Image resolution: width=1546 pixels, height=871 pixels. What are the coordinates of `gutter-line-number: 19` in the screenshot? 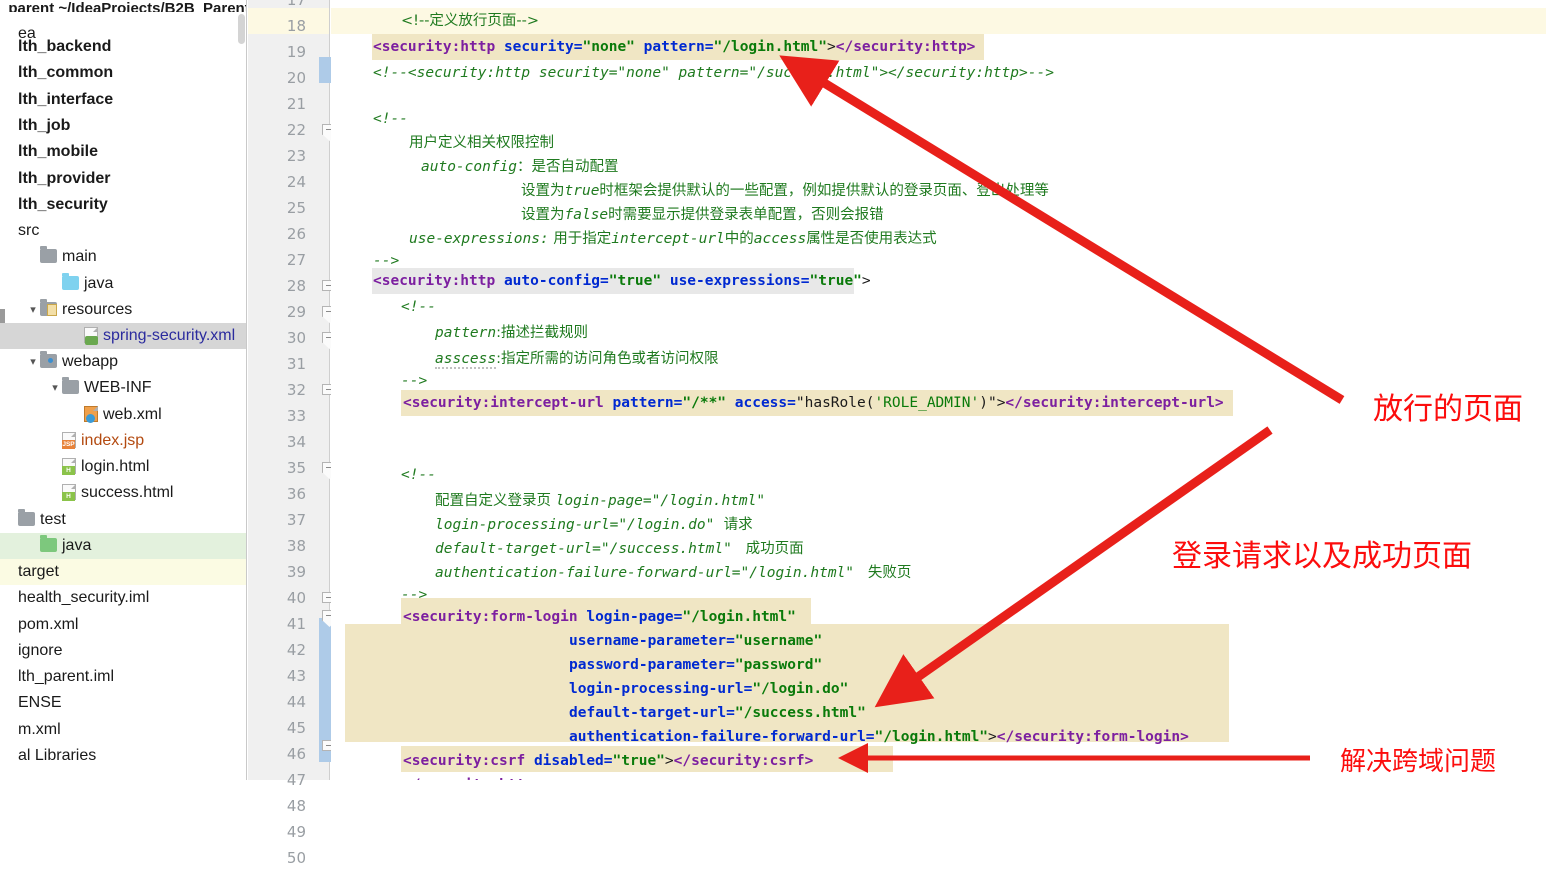 It's located at (296, 52).